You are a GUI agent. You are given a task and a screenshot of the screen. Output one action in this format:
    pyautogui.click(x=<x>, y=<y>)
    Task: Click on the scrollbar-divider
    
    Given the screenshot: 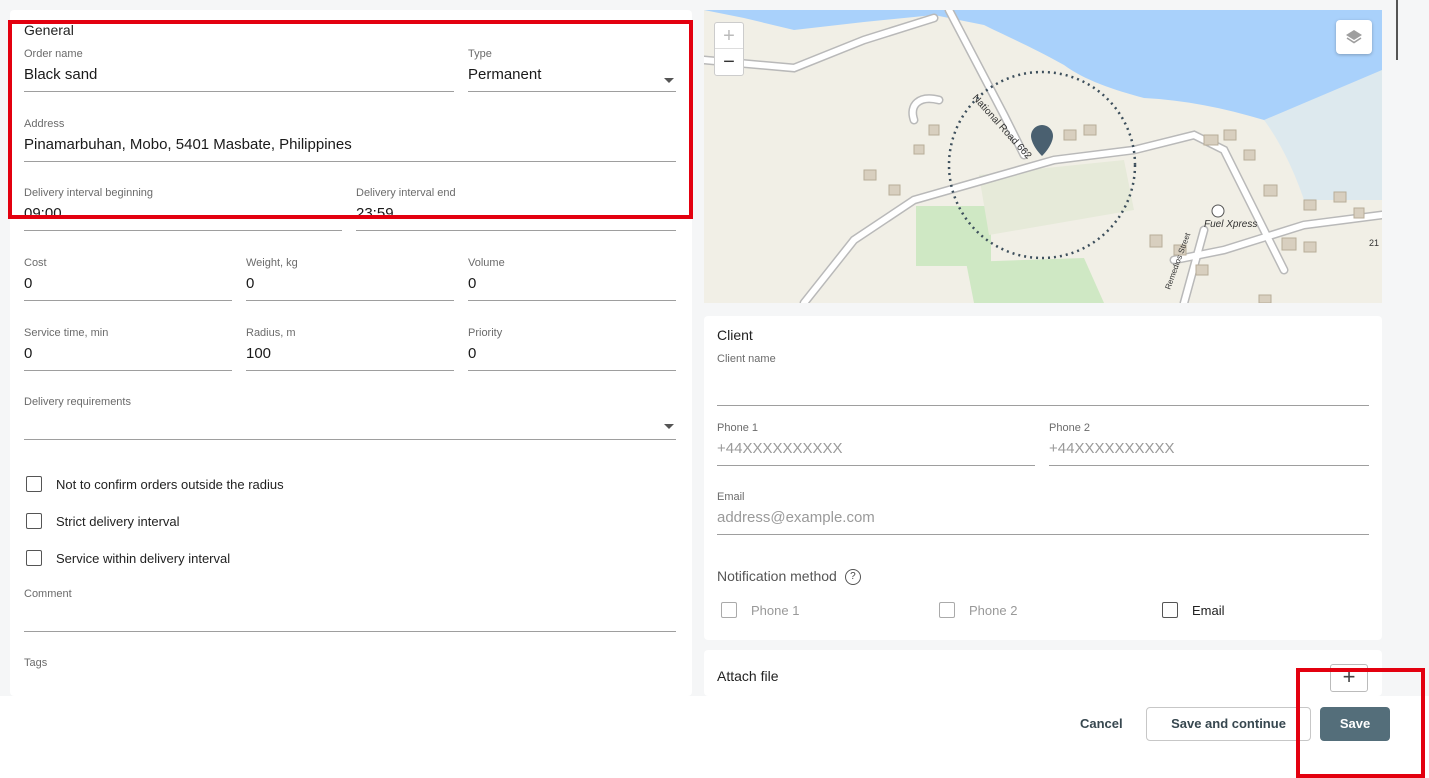 What is the action you would take?
    pyautogui.click(x=1397, y=30)
    